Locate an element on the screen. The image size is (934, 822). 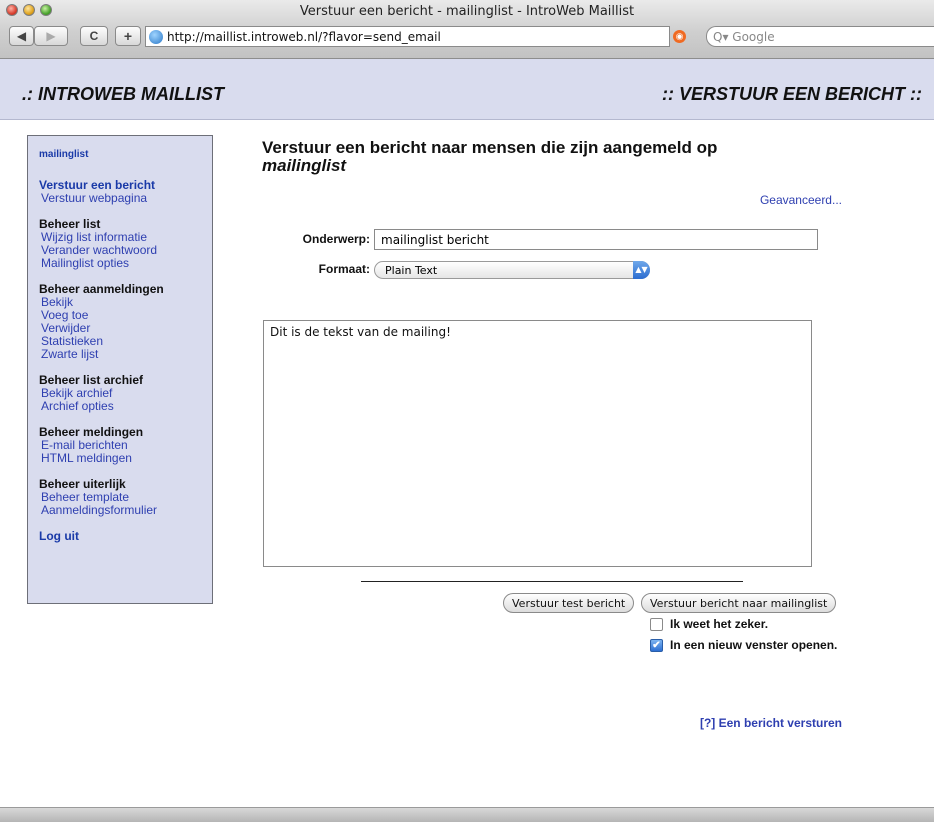
sidebar-item-send-message: Verstuur een bericht is located at coordinates (125, 185).